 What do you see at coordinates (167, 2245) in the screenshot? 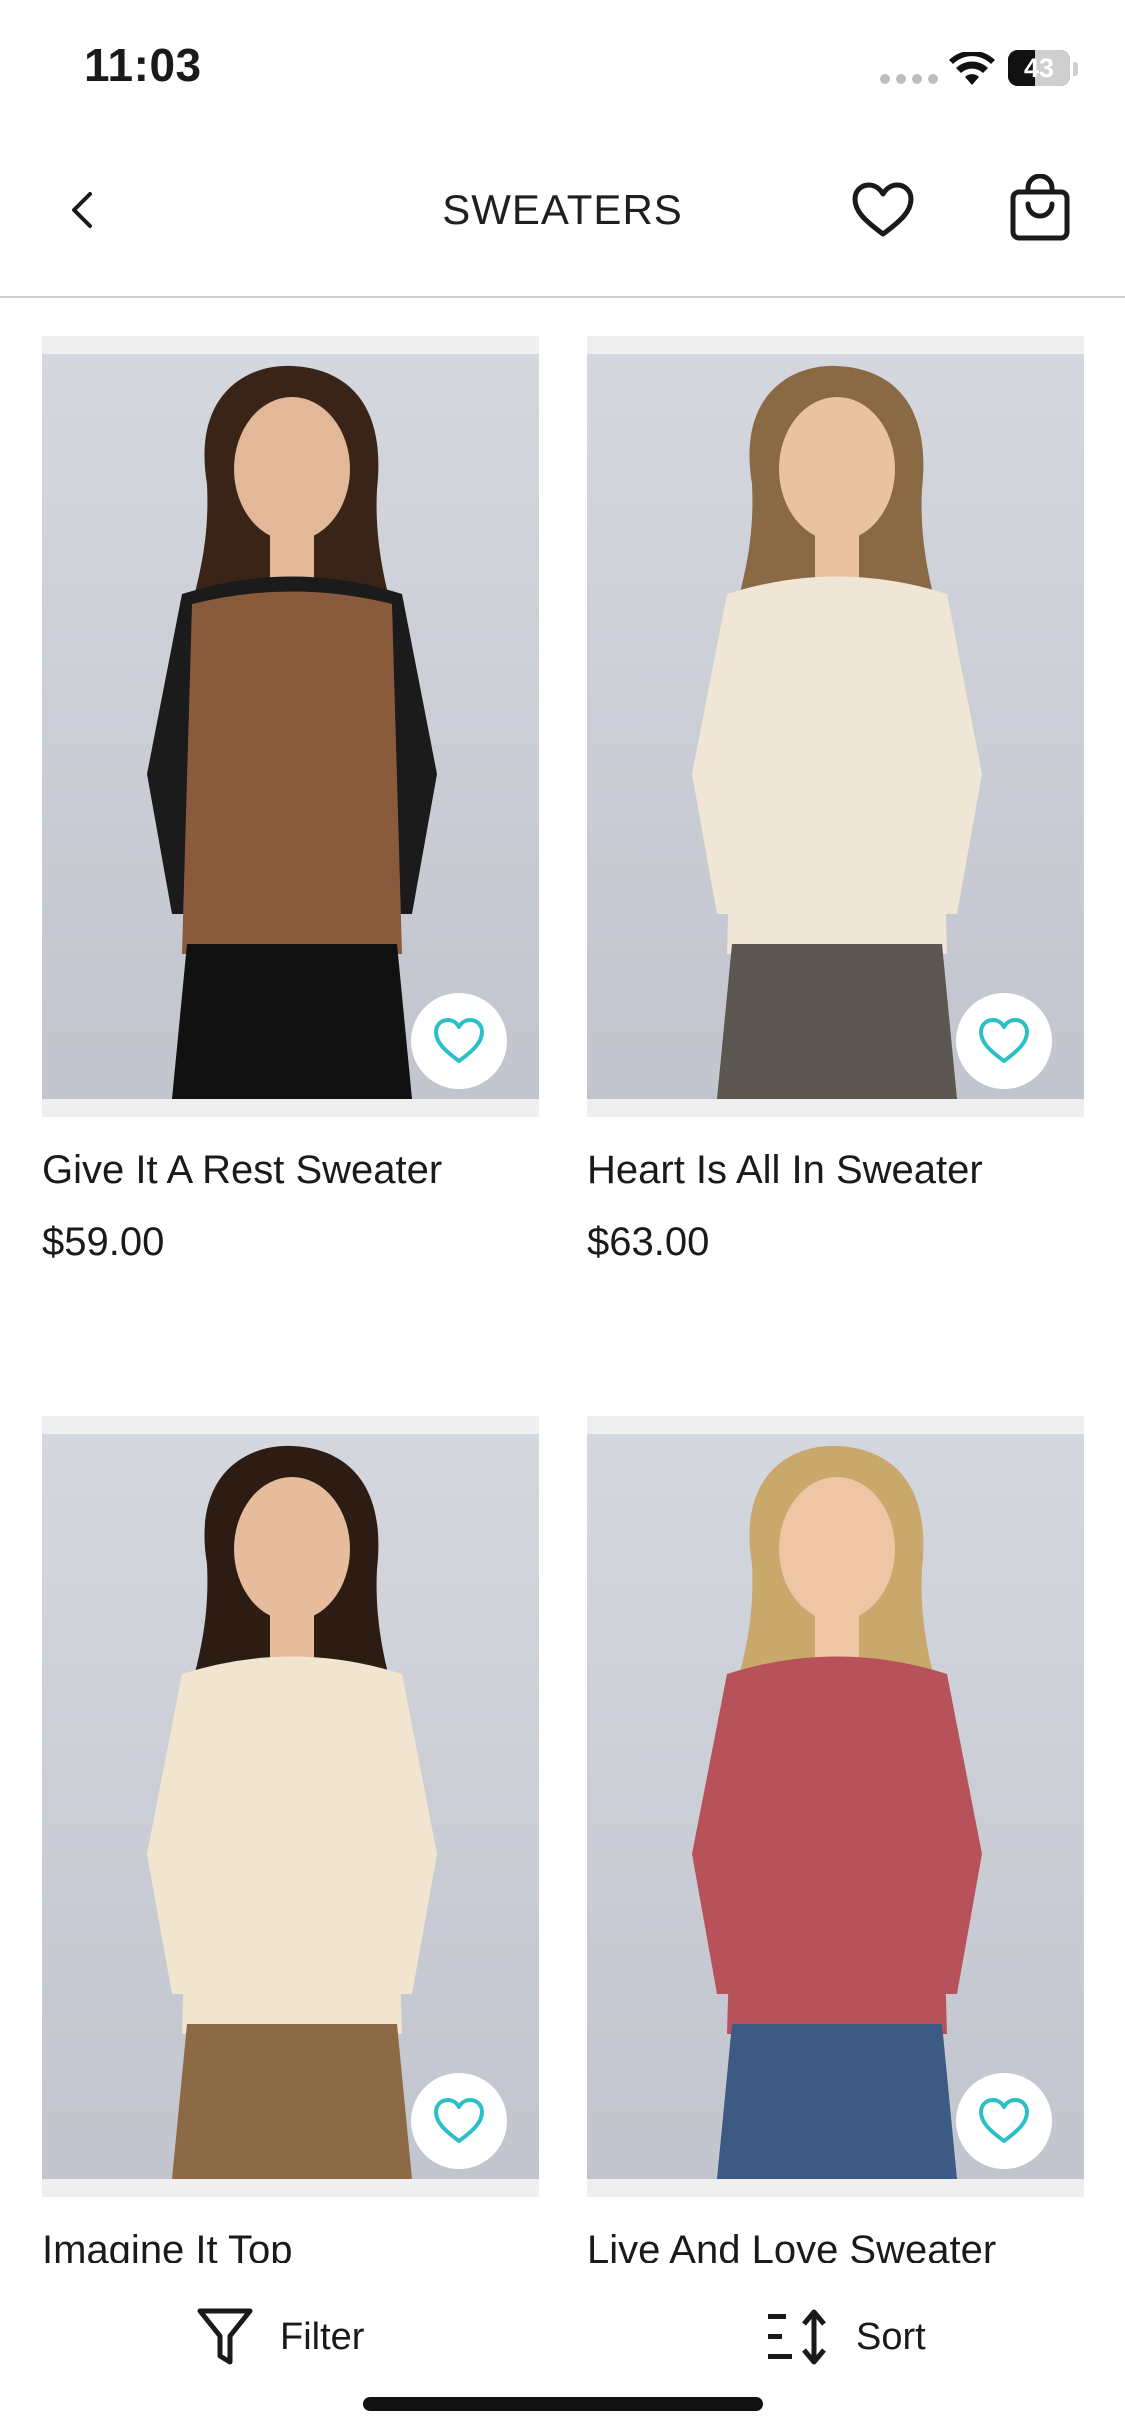
I see `product-name: Imagine It Top` at bounding box center [167, 2245].